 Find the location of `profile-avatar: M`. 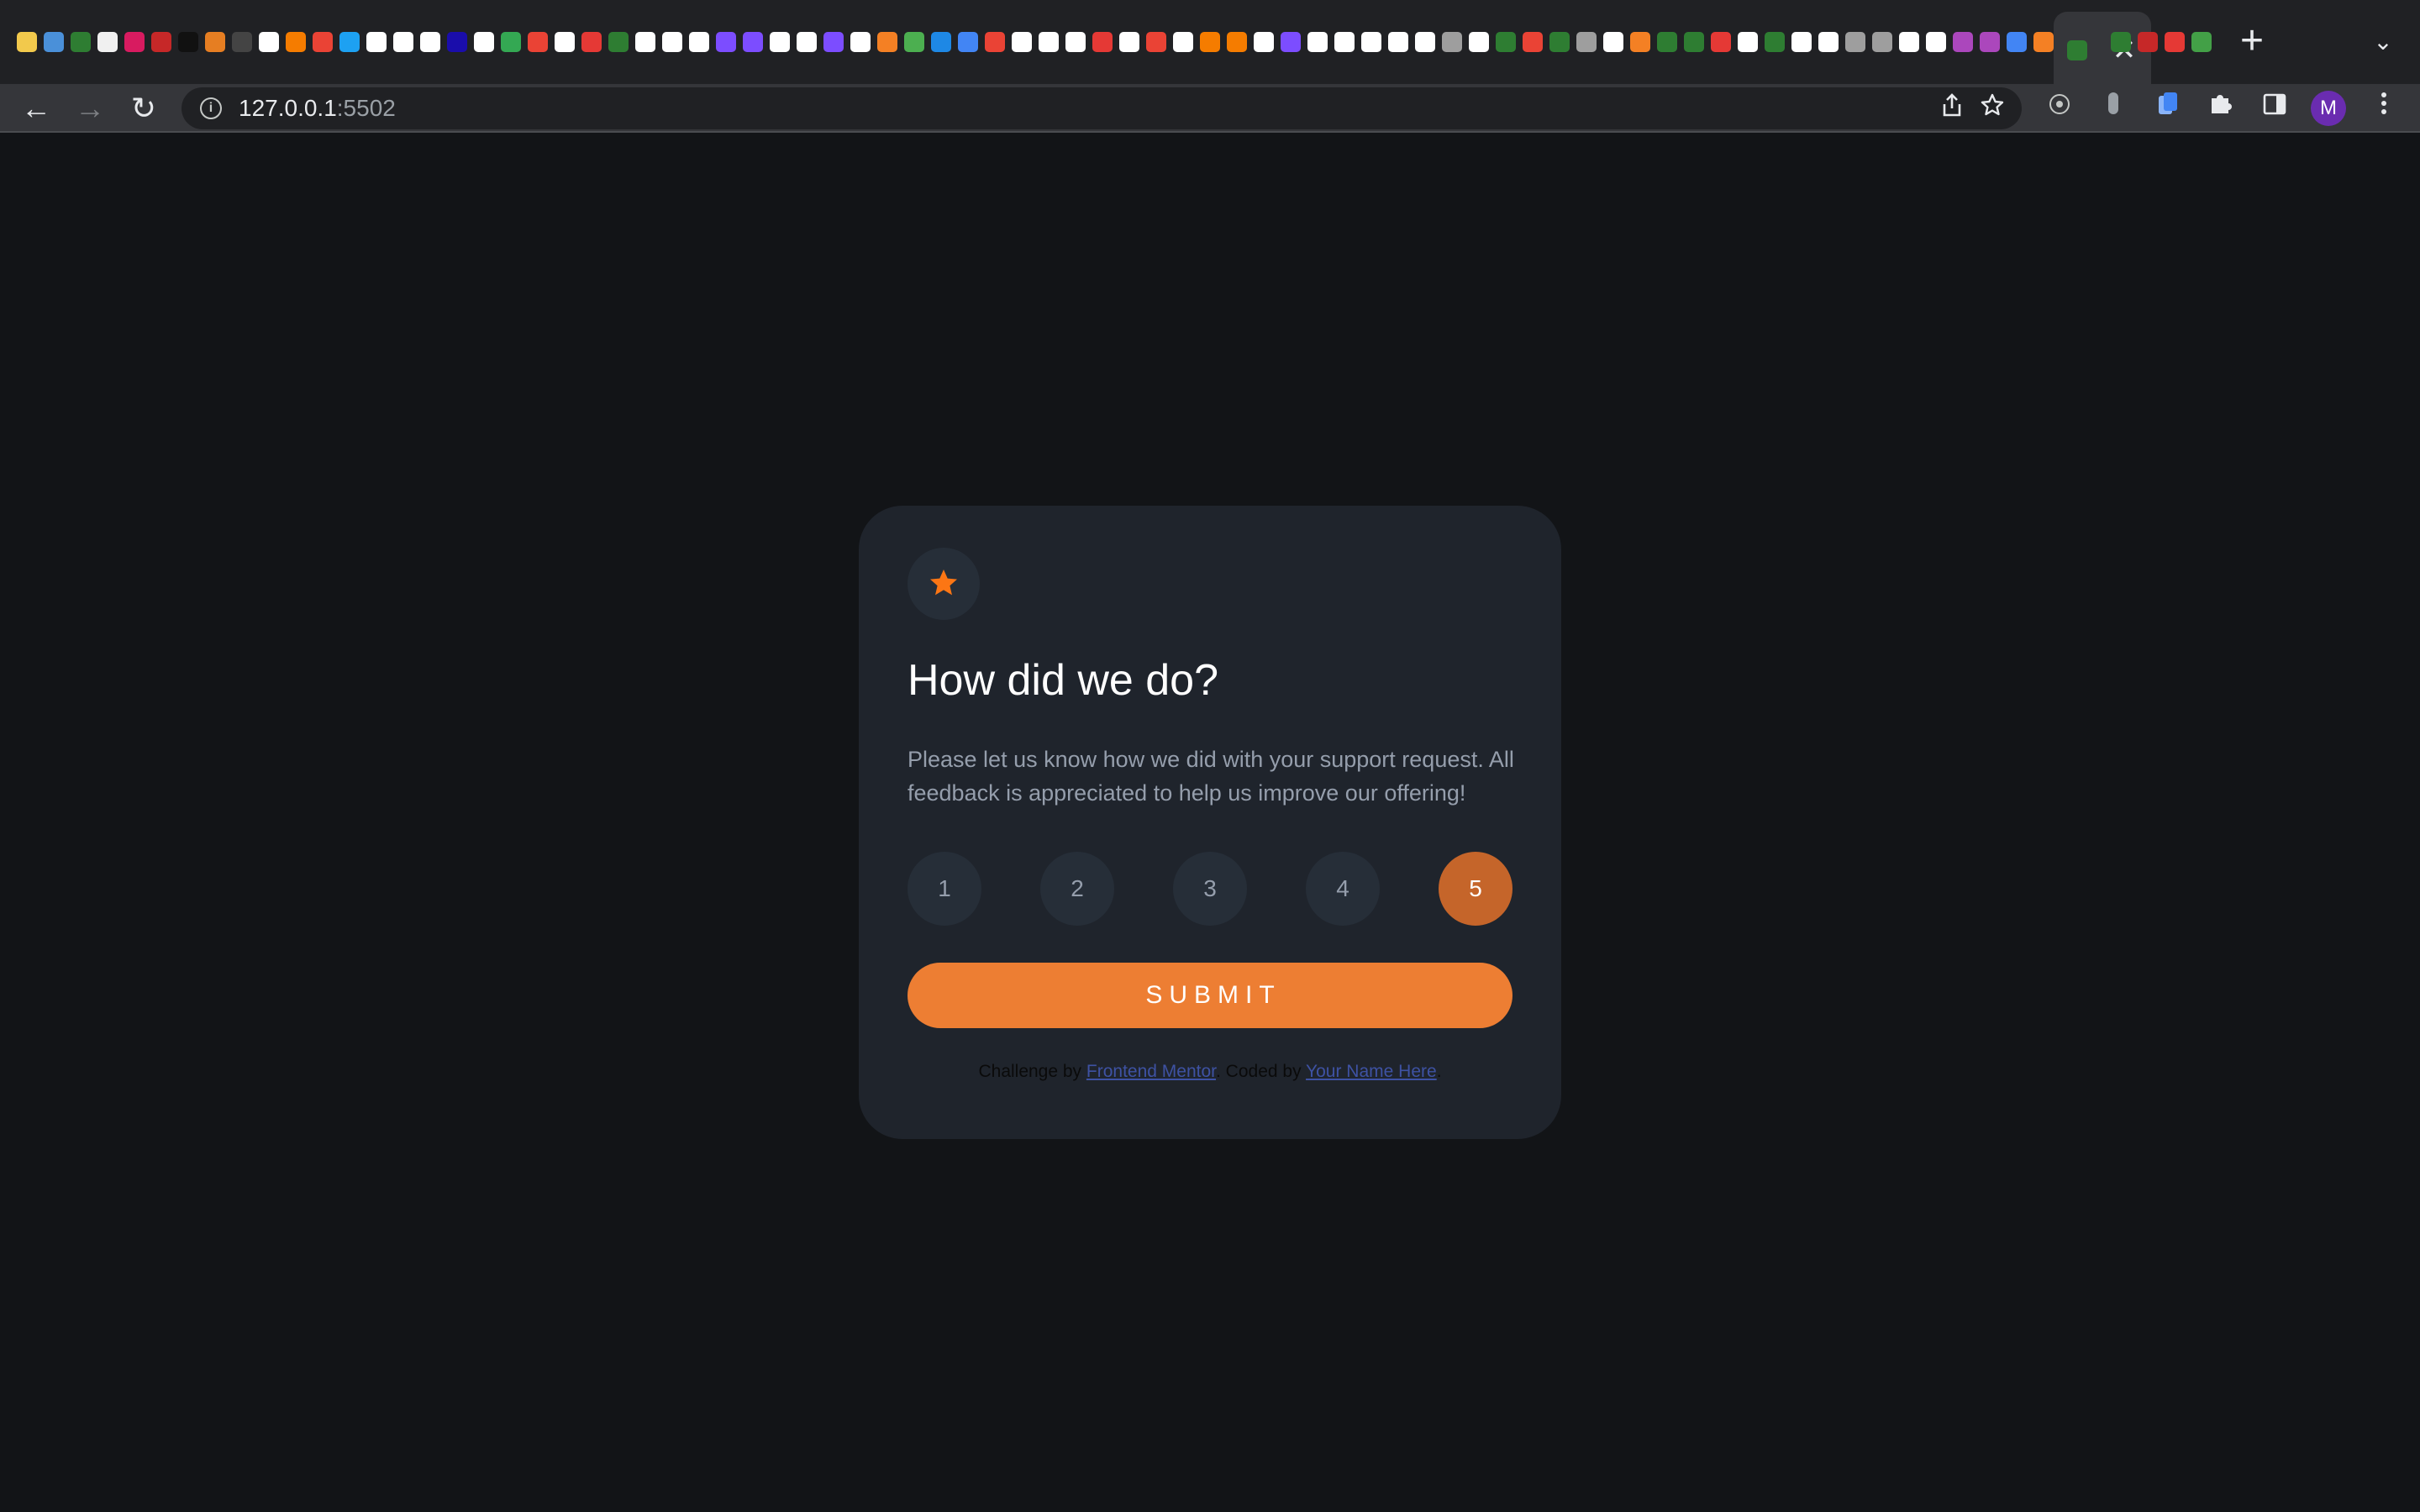

profile-avatar: M is located at coordinates (2329, 108).